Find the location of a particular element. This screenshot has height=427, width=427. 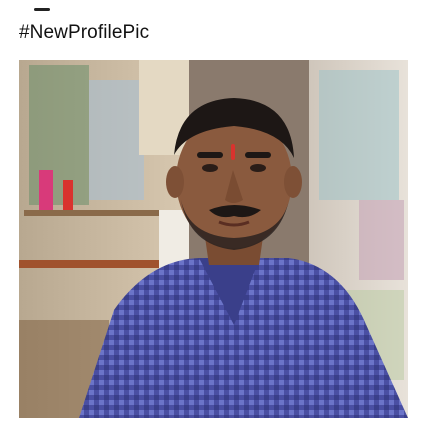

post-caption: #NewProfilePic is located at coordinates (84, 32).